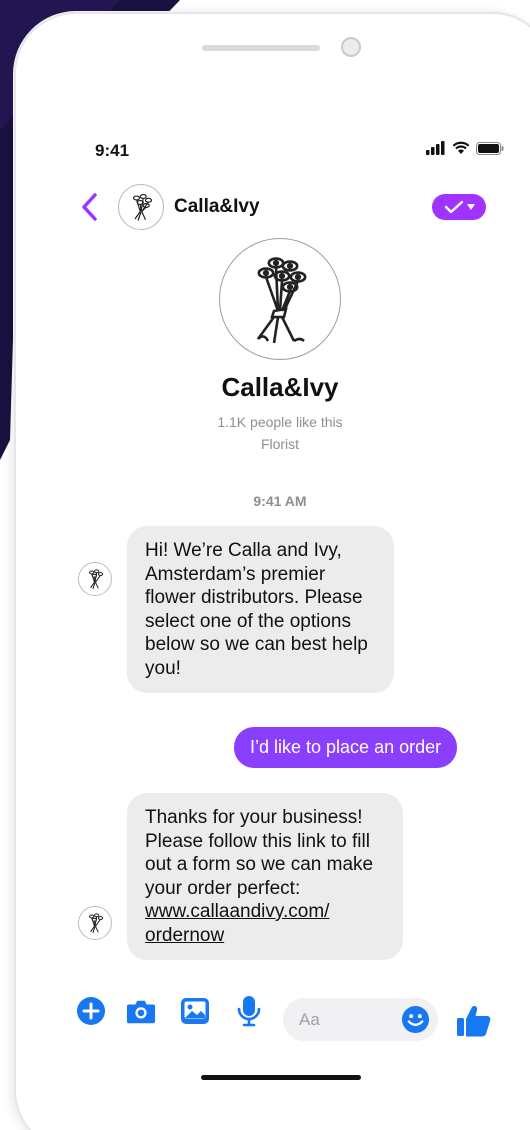  I want to click on verified-dropdown-button, so click(459, 207).